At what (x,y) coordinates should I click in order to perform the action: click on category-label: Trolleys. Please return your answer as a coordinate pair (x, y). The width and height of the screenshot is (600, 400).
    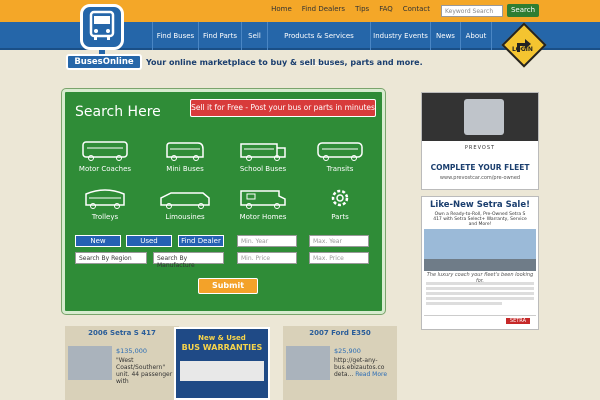
    Looking at the image, I should click on (105, 217).